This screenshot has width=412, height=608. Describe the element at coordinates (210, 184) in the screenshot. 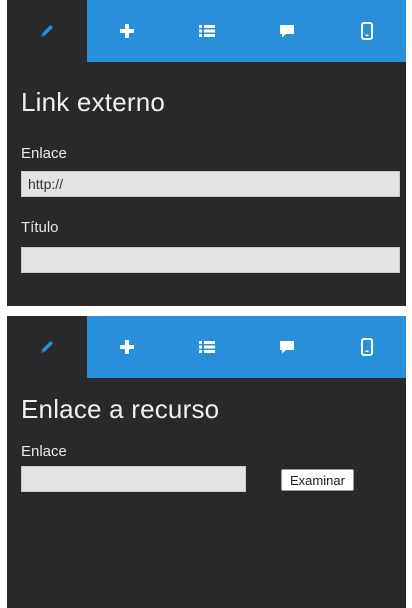

I see `link-input` at that location.